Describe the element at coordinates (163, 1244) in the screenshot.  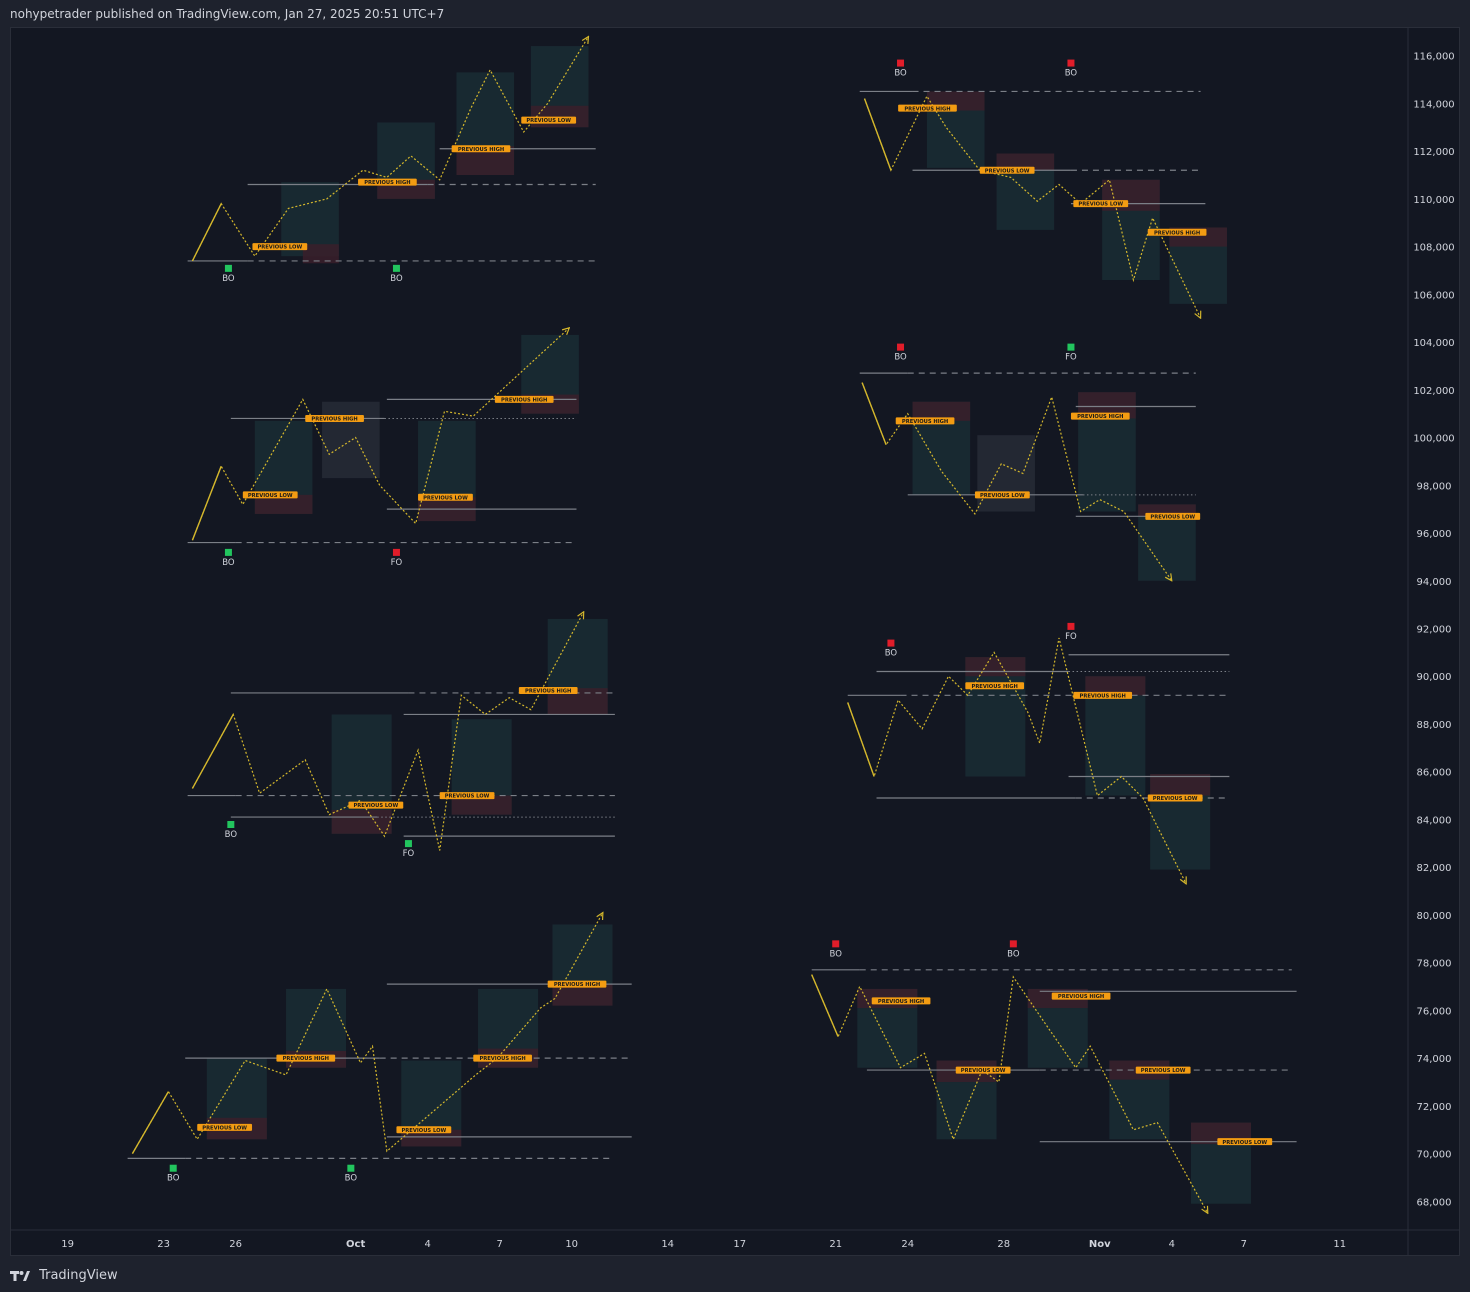
I see `time-tick-label: 23` at that location.